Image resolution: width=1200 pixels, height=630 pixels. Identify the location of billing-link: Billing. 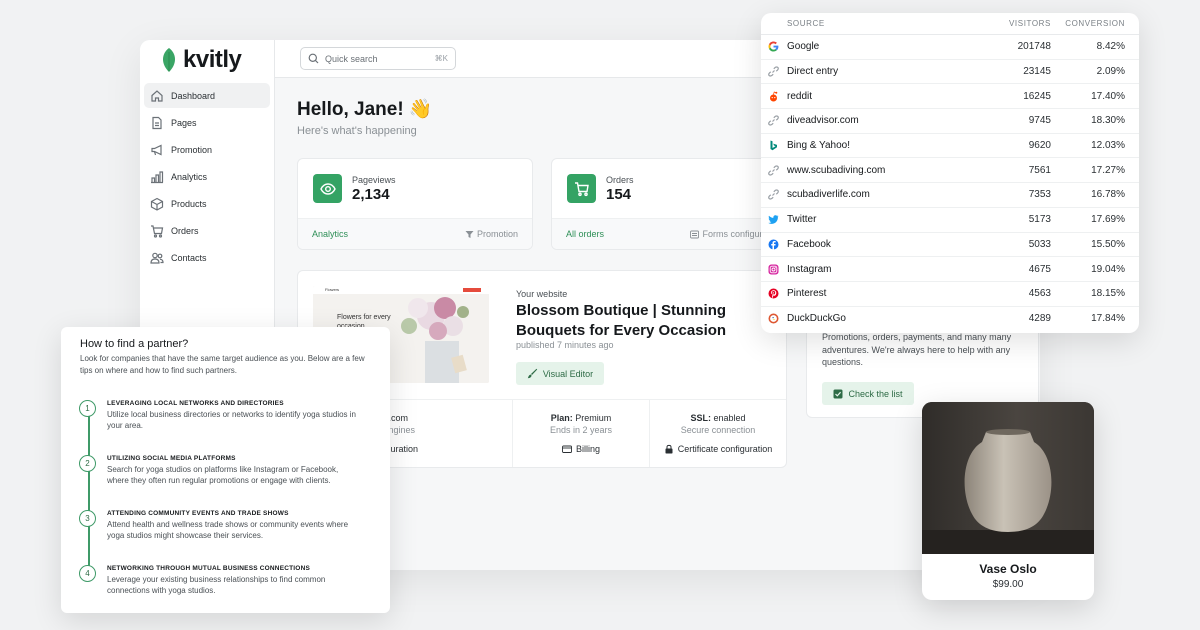
(581, 449).